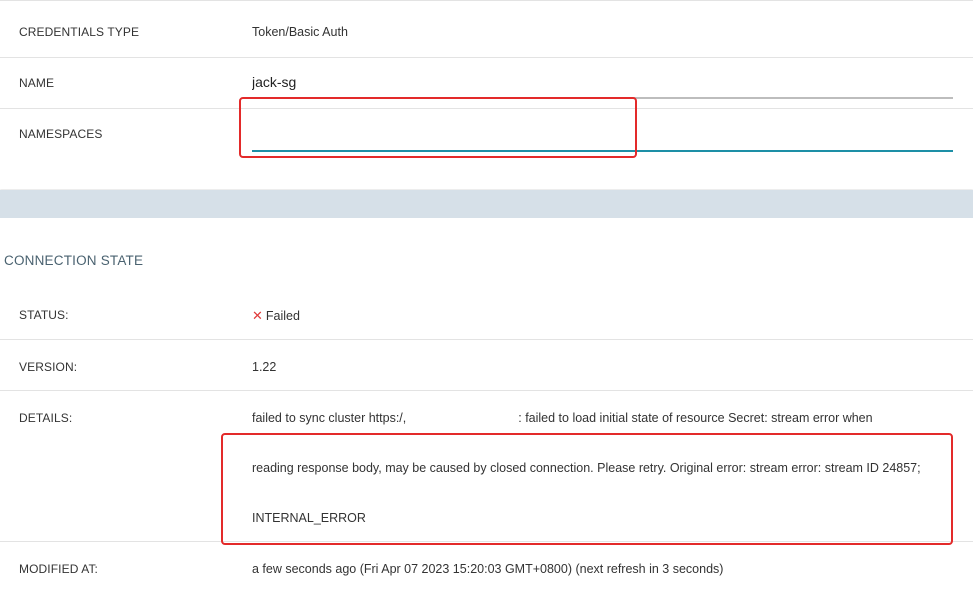  I want to click on details-line-1: failed to sync cluster https:/,, so click(562, 418).